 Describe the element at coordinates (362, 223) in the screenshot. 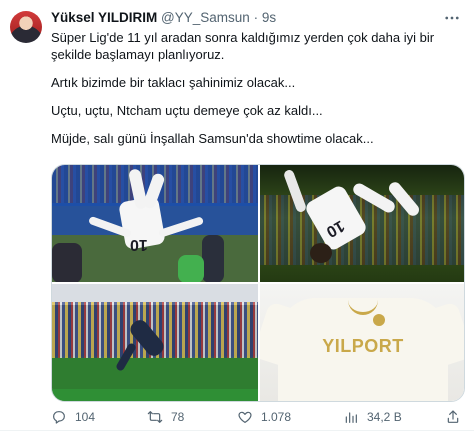

I see `media-photo-2: 10` at that location.